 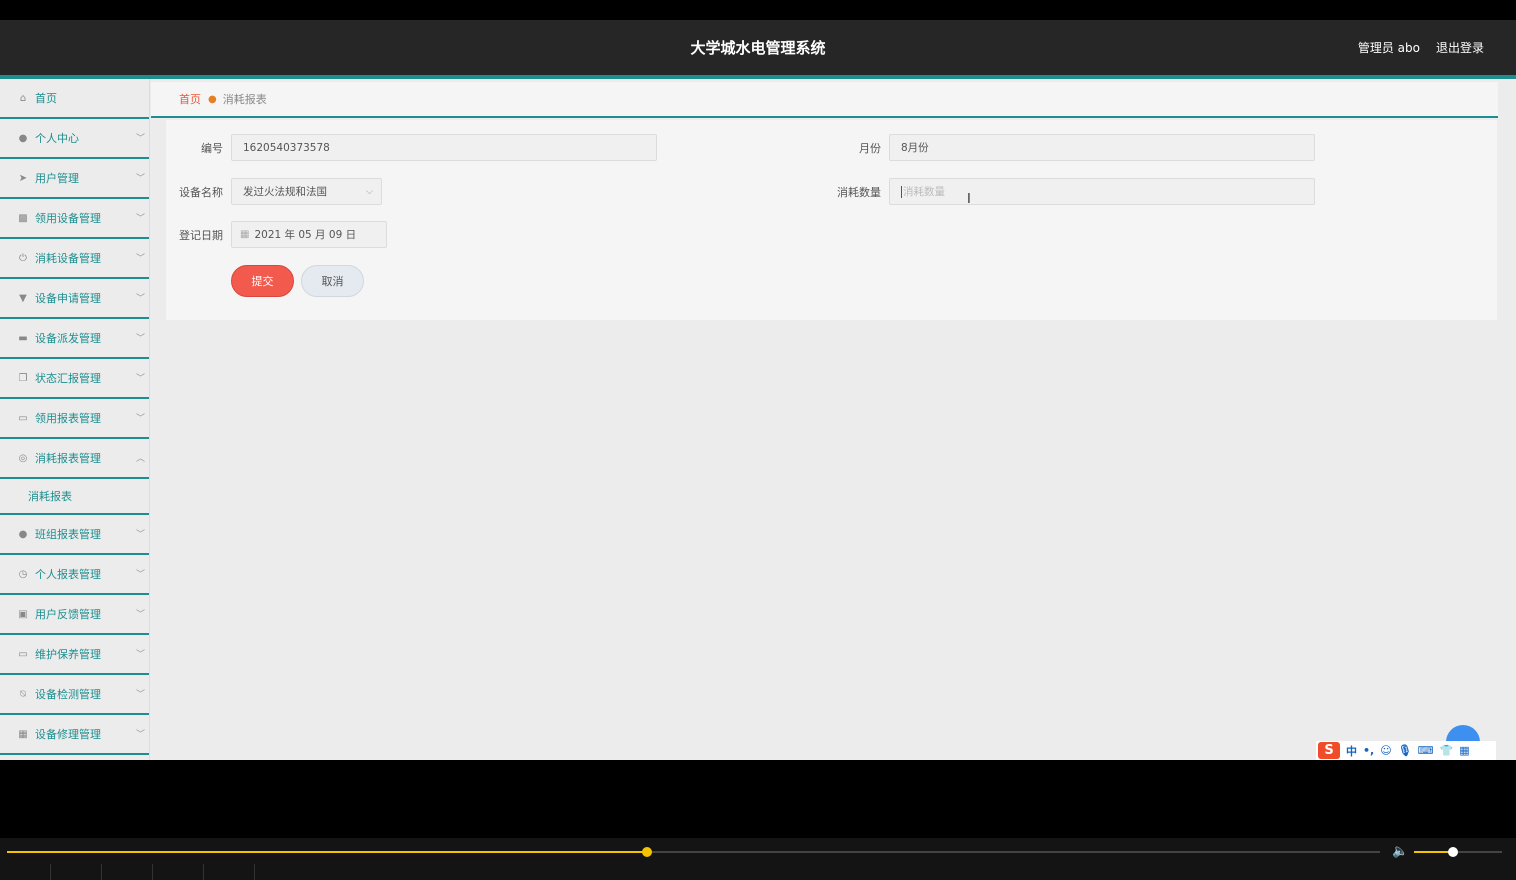 I want to click on breadcrumb-home: 首页, so click(x=190, y=99).